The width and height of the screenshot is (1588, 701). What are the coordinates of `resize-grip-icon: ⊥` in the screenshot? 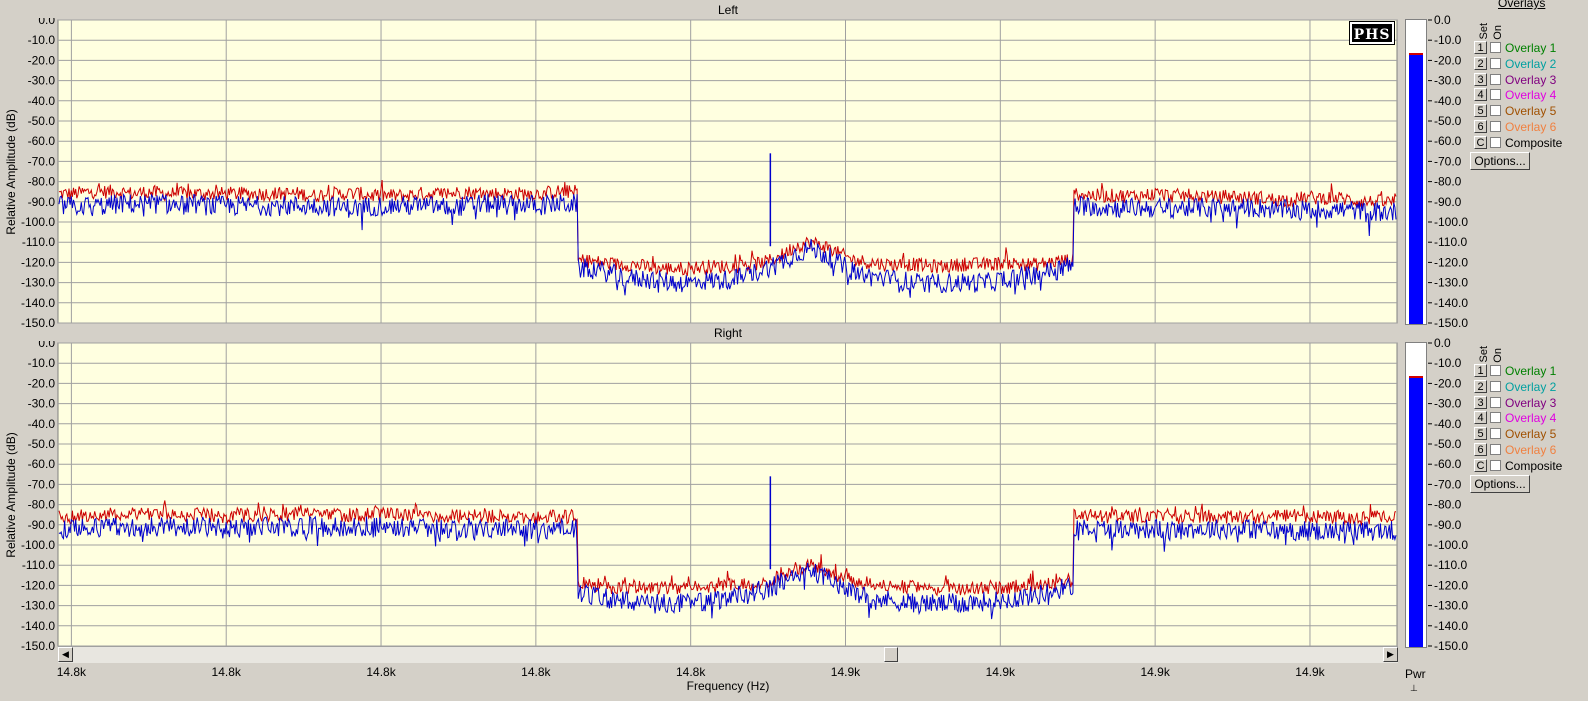 It's located at (1414, 688).